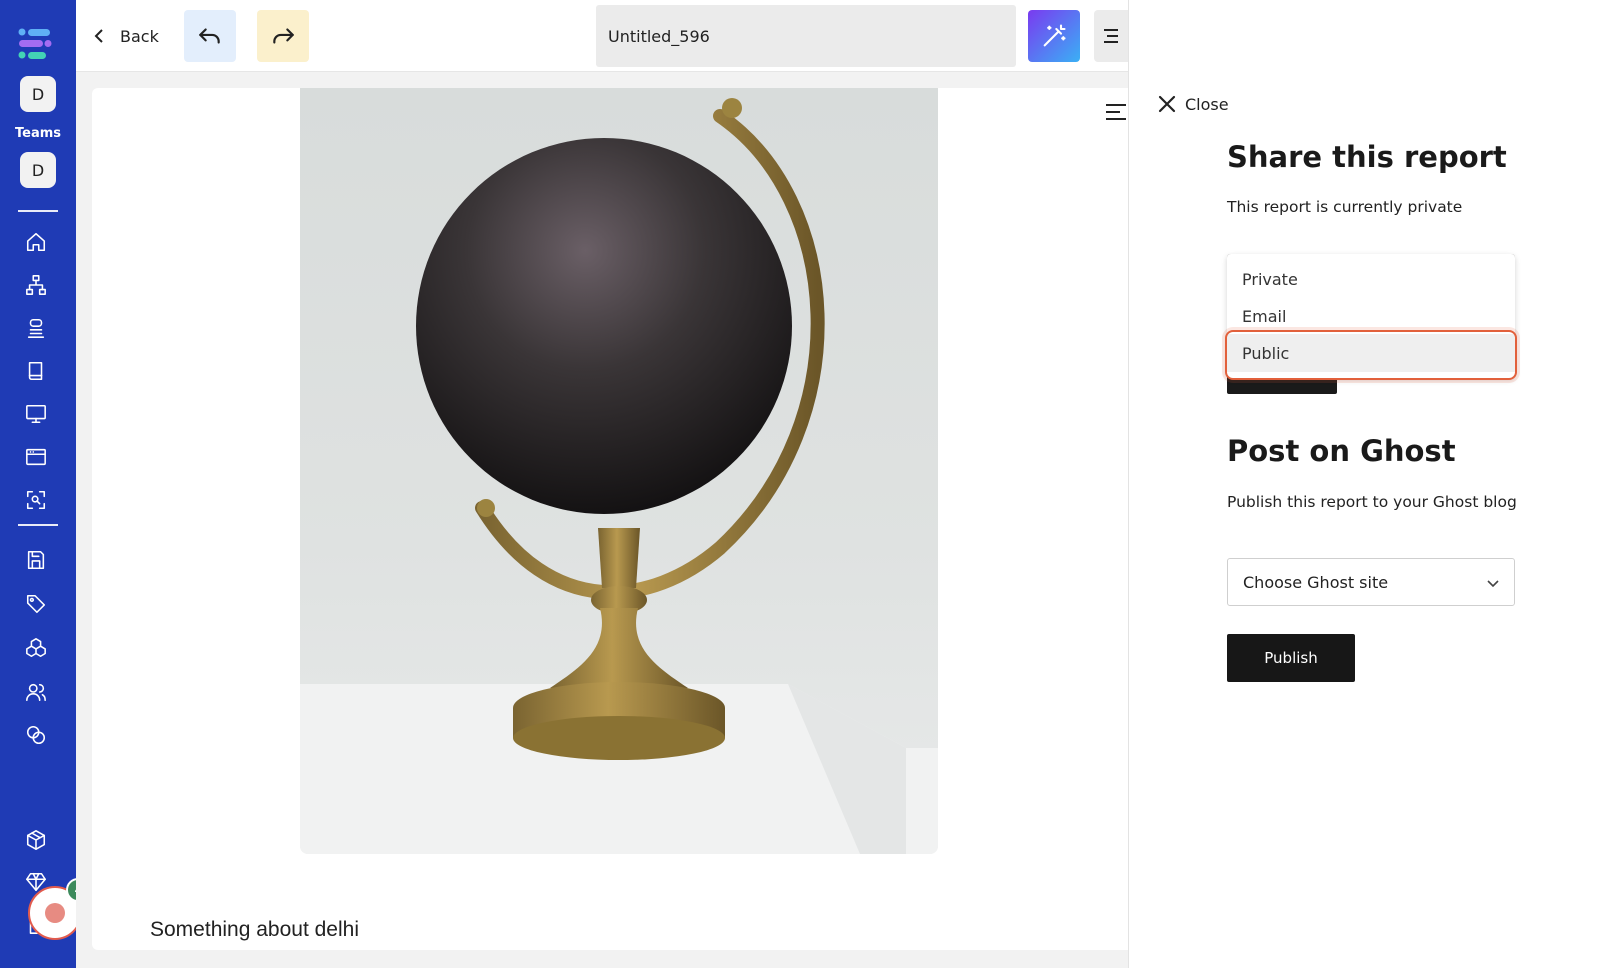 This screenshot has width=1608, height=968. Describe the element at coordinates (1291, 658) in the screenshot. I see `publish-button: Publish` at that location.